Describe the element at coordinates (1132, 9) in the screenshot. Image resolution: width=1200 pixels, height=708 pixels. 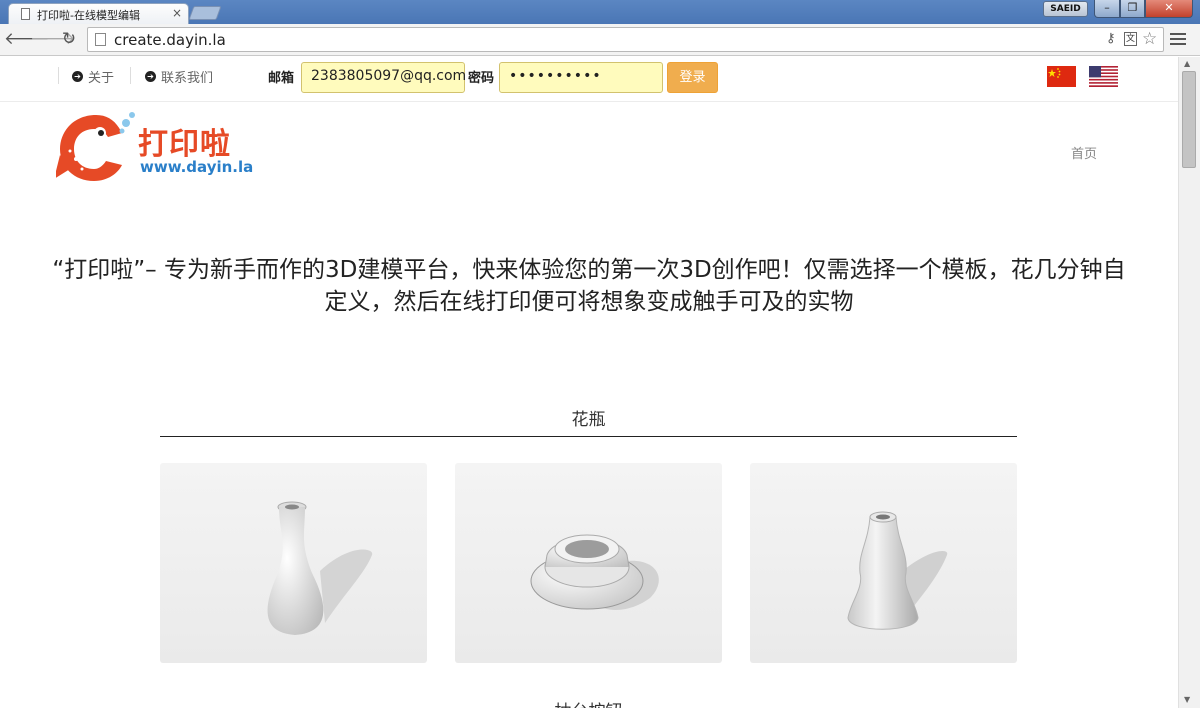
I see `maximize-button: ❐` at that location.